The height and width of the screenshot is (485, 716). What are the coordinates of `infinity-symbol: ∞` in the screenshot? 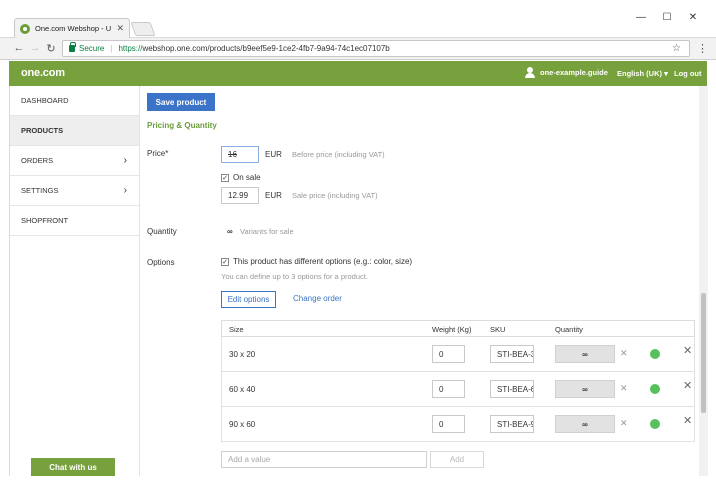 It's located at (230, 231).